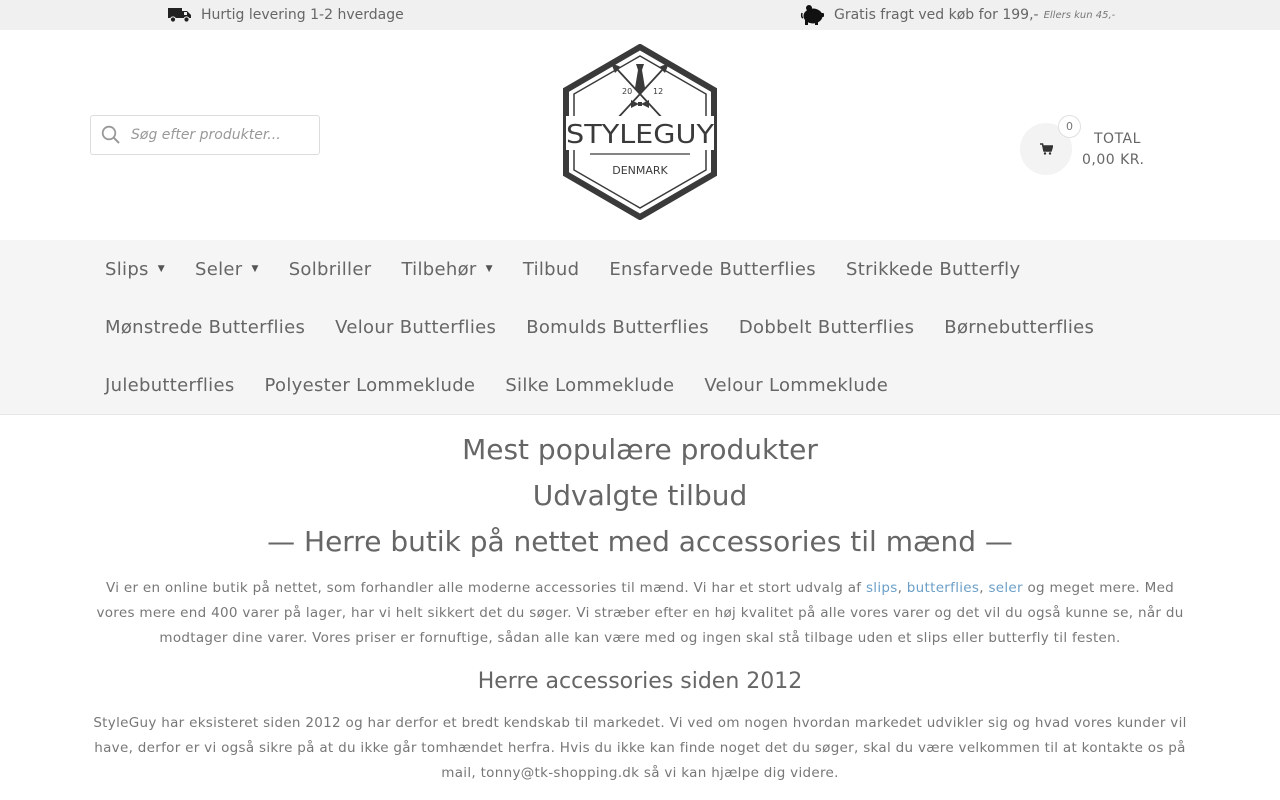 Image resolution: width=1280 pixels, height=800 pixels. Describe the element at coordinates (589, 385) in the screenshot. I see `nav-item-silke-lommeklude: Silke Lommeklude` at that location.